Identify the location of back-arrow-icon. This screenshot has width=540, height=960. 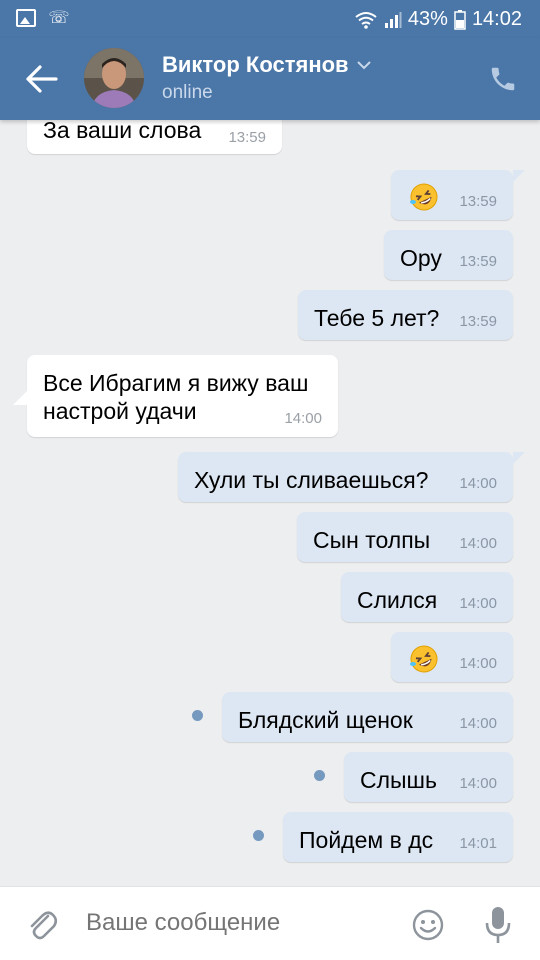
(42, 79).